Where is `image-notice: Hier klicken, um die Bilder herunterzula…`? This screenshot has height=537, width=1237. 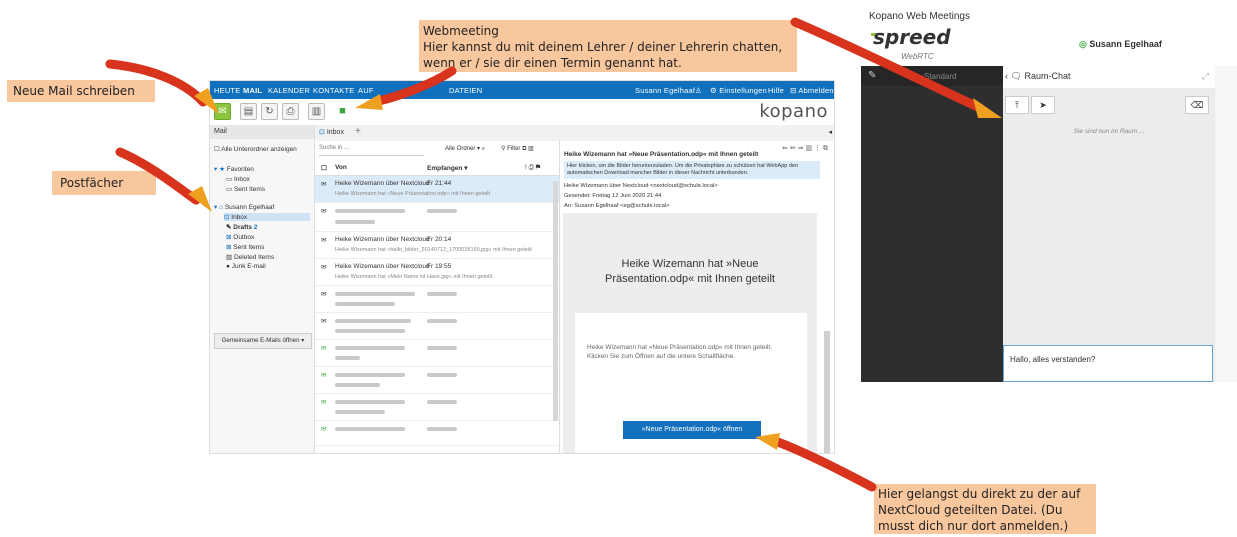
image-notice: Hier klicken, um die Bilder herunterzula… is located at coordinates (692, 170).